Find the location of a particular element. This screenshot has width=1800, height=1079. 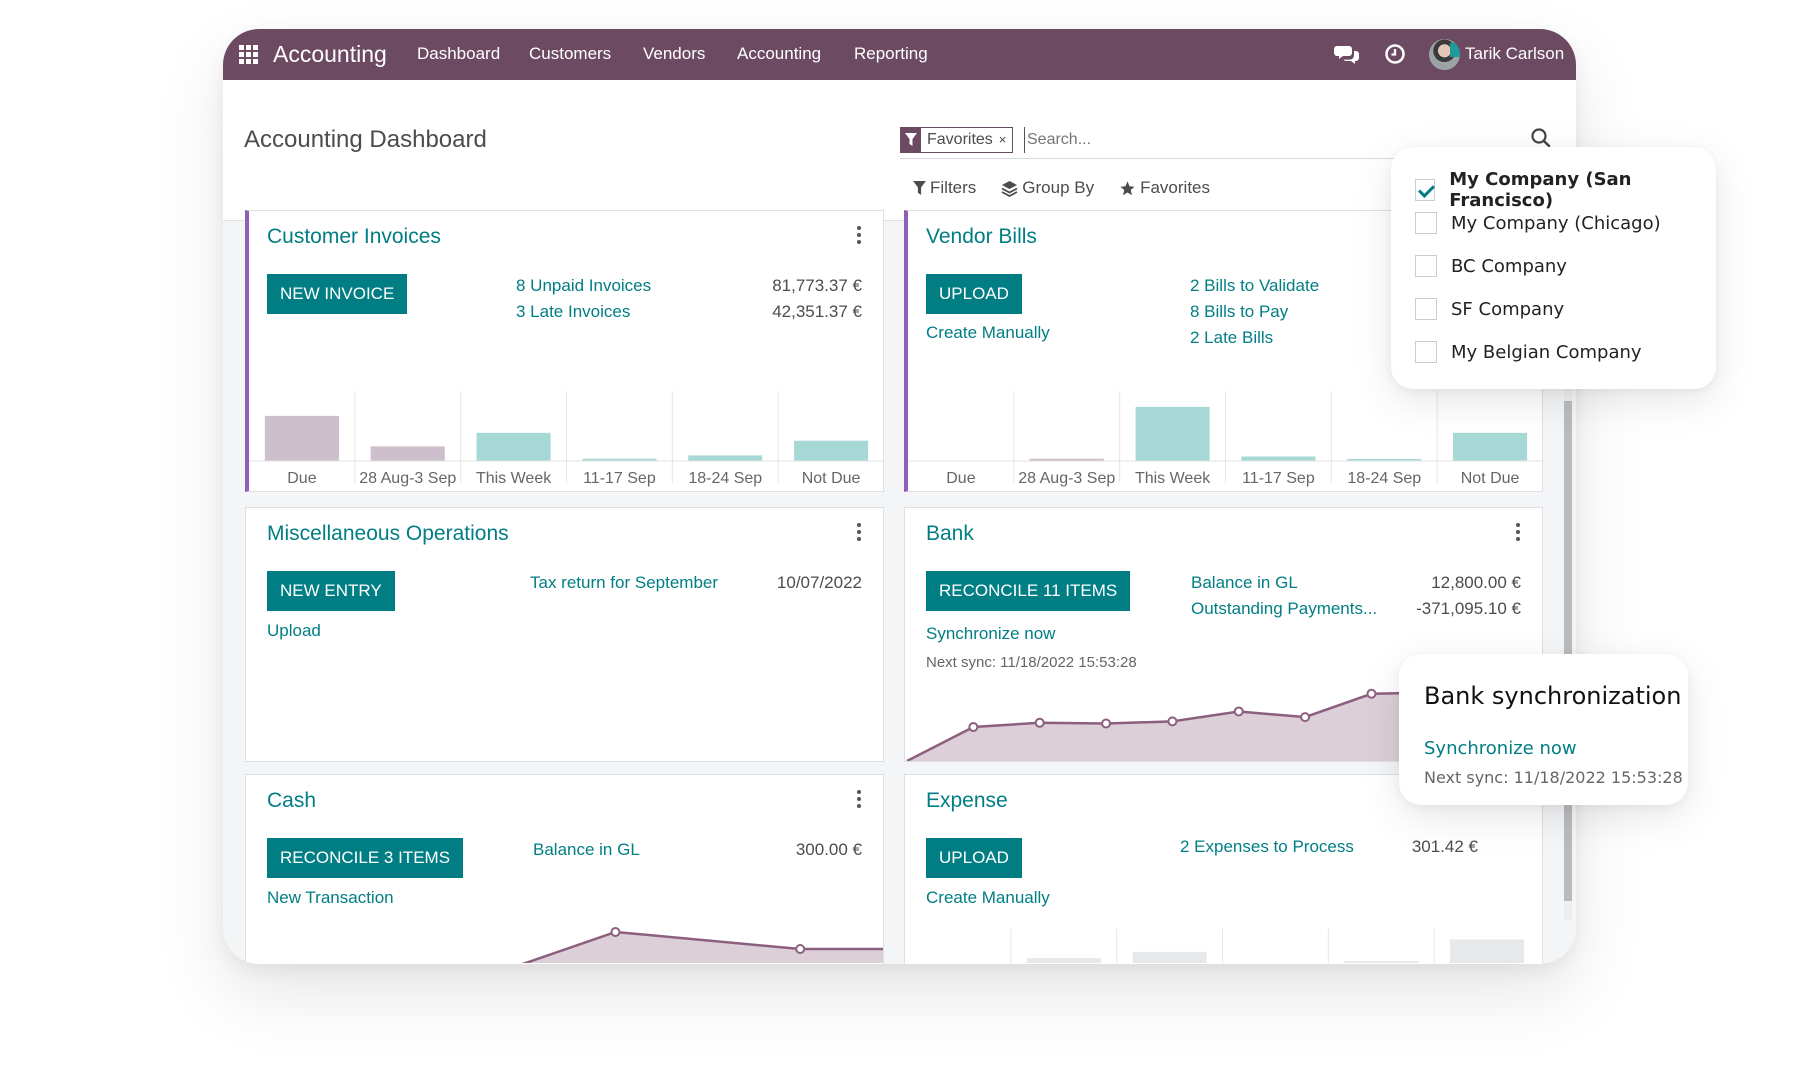

card-title: Expense is located at coordinates (967, 801).